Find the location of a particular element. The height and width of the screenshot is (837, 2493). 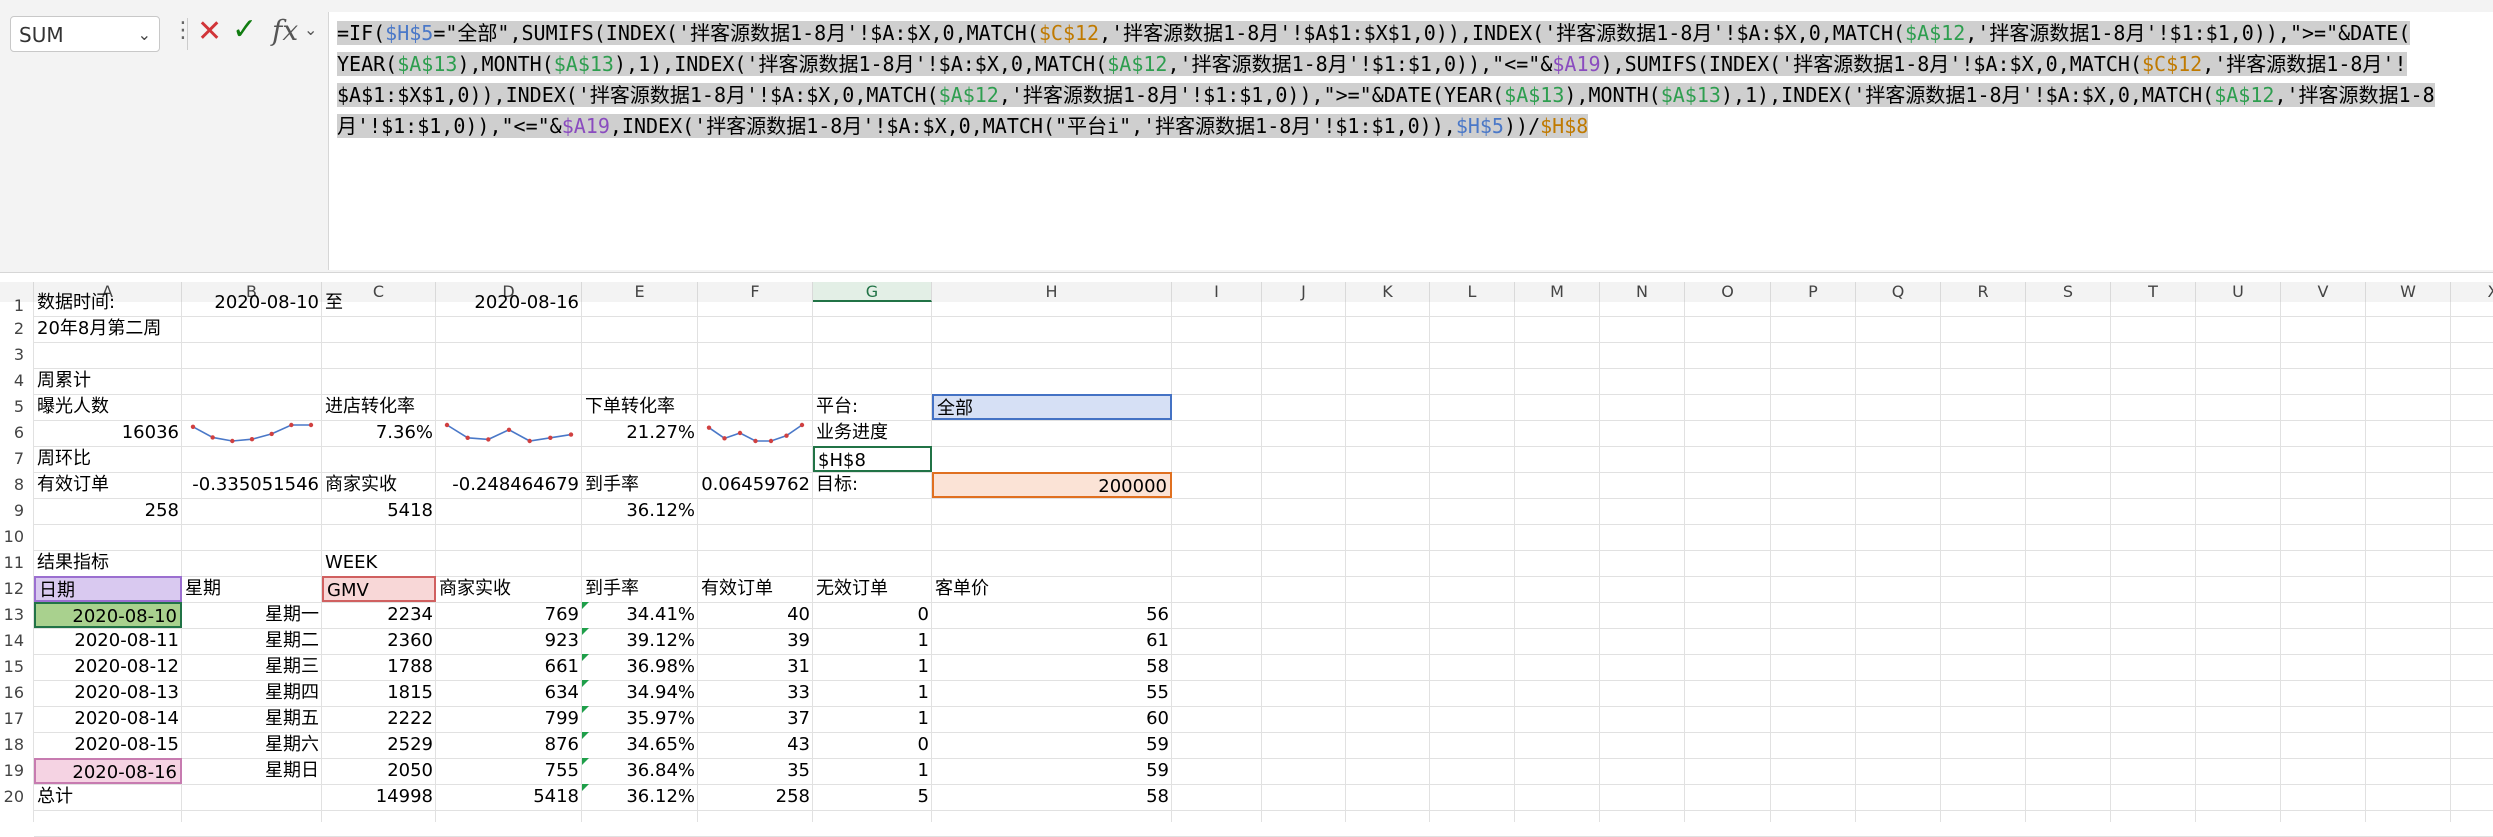

cell-c5: 进店转化率 is located at coordinates (379, 407).